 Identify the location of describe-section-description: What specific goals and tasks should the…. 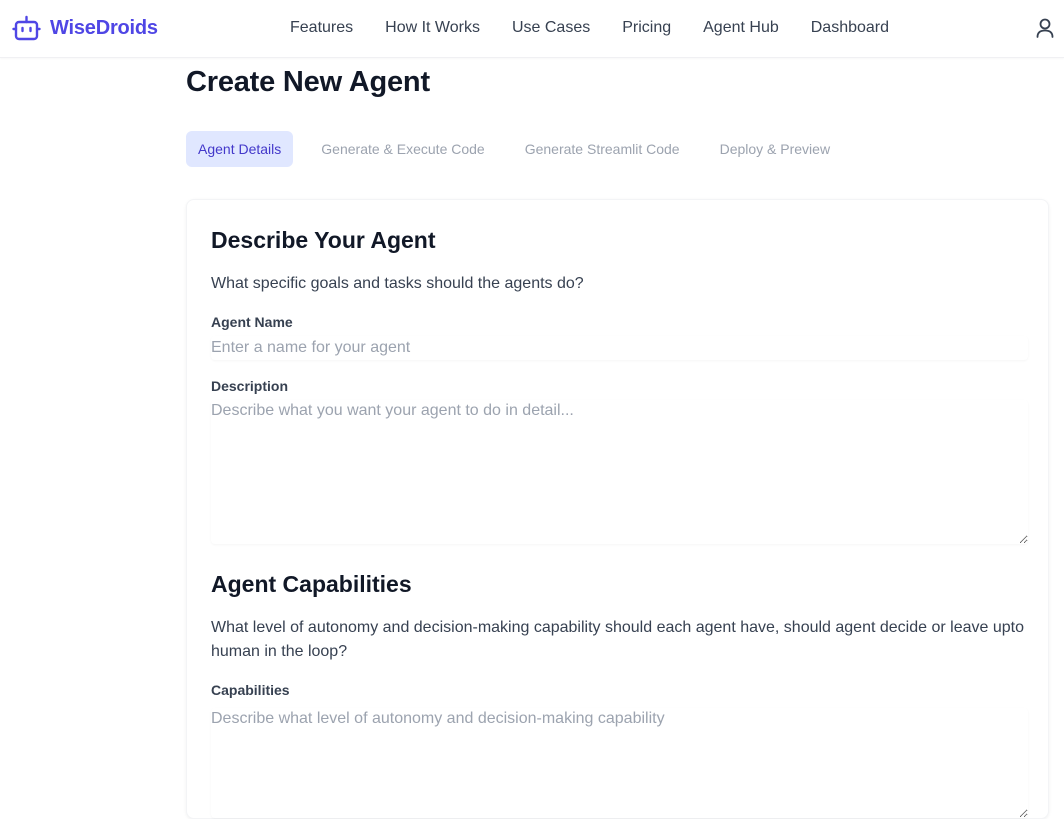
(397, 283).